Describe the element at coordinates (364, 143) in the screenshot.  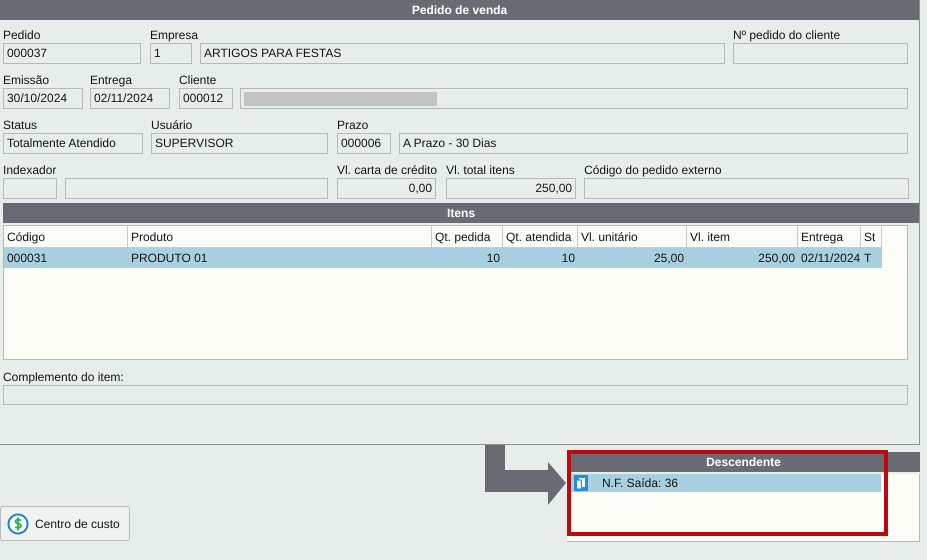
I see `input-field: 000006` at that location.